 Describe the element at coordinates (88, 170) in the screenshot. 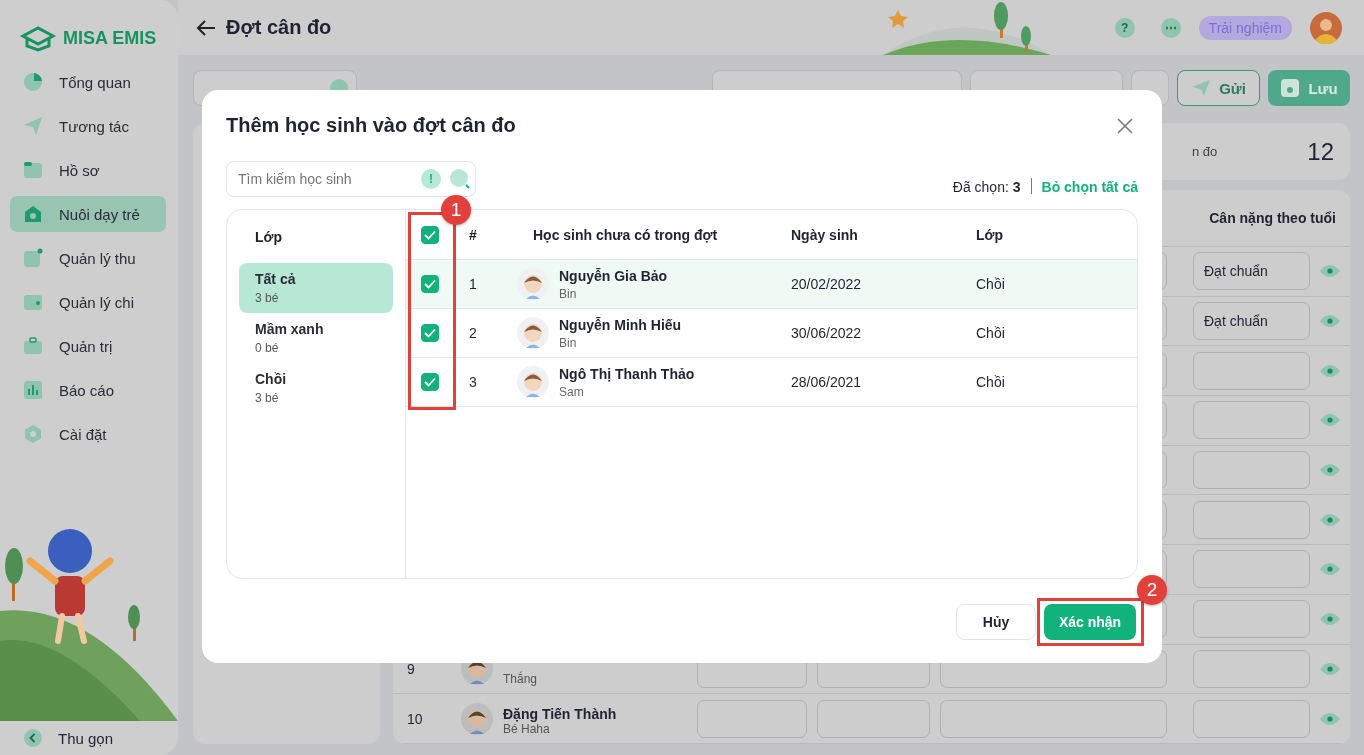

I see `nav-item: Hồ sơ` at that location.